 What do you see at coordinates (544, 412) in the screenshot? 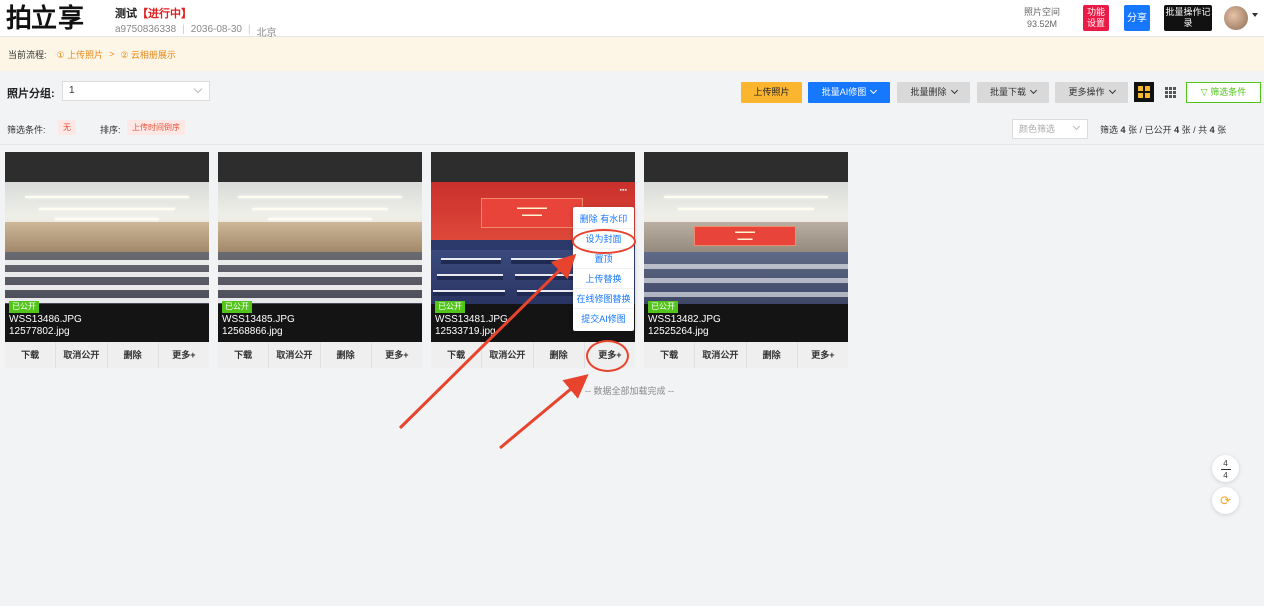
I see `annotation-arrow-to-more` at bounding box center [544, 412].